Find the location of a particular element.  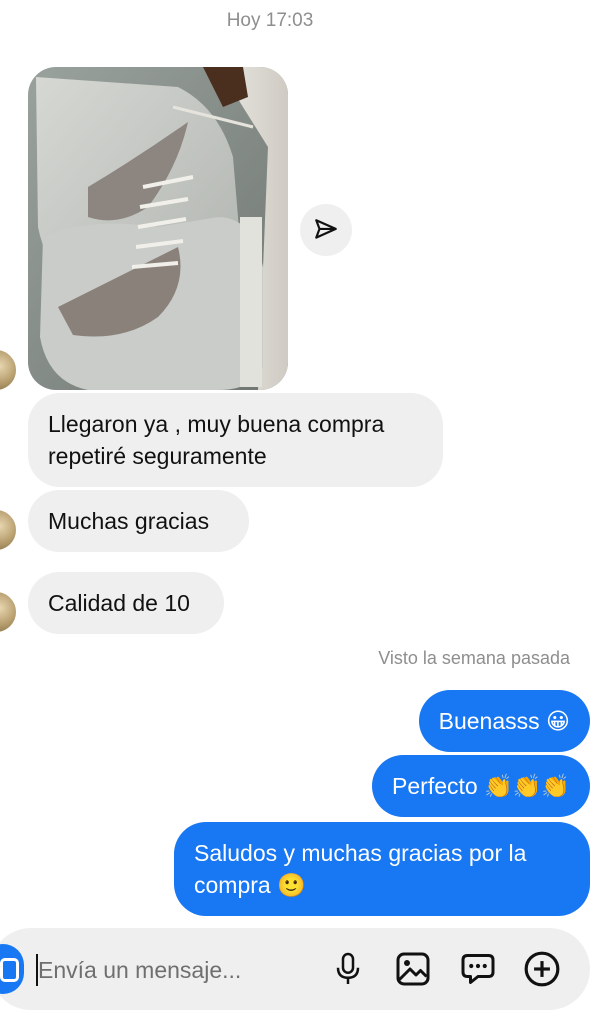

sneaker-photo-image is located at coordinates (158, 228).